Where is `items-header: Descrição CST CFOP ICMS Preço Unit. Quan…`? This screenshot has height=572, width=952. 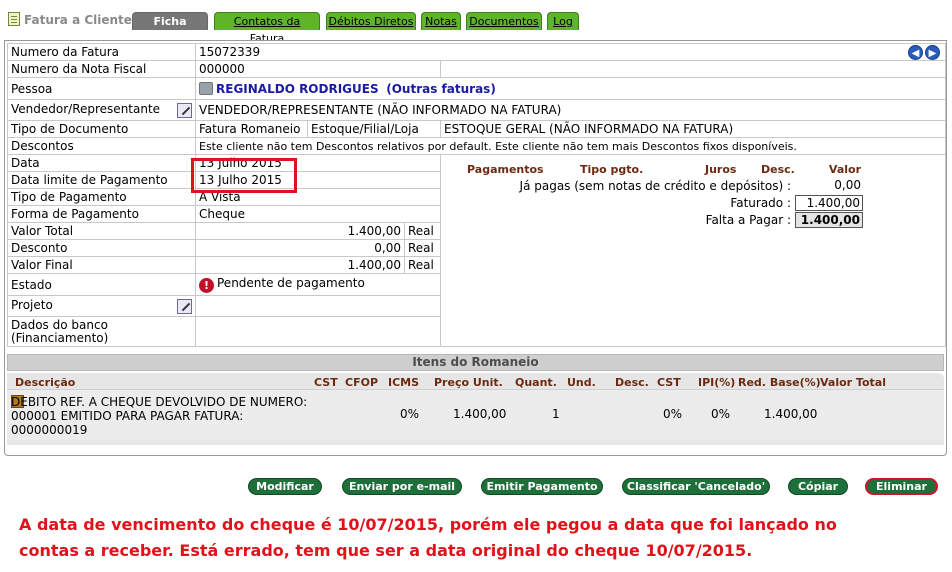 items-header: Descrição CST CFOP ICMS Preço Unit. Quan… is located at coordinates (475, 381).